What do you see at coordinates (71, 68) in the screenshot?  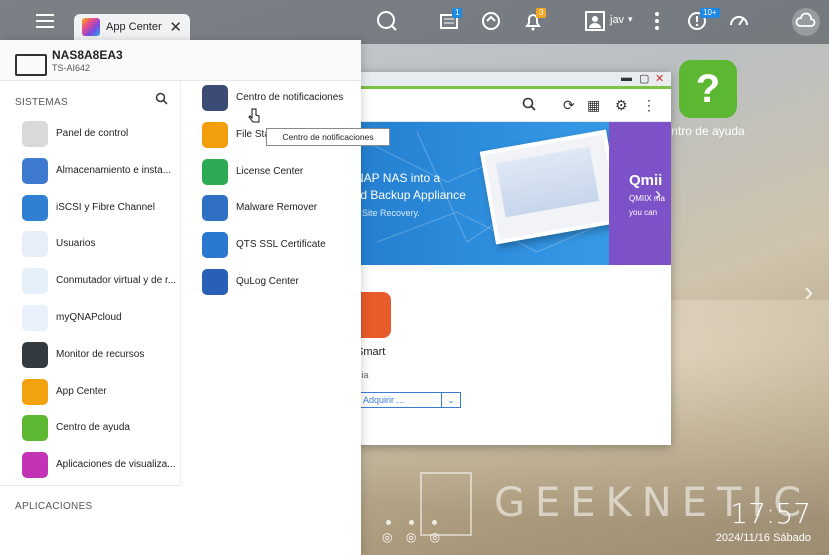 I see `nas-model: TS-AI642` at bounding box center [71, 68].